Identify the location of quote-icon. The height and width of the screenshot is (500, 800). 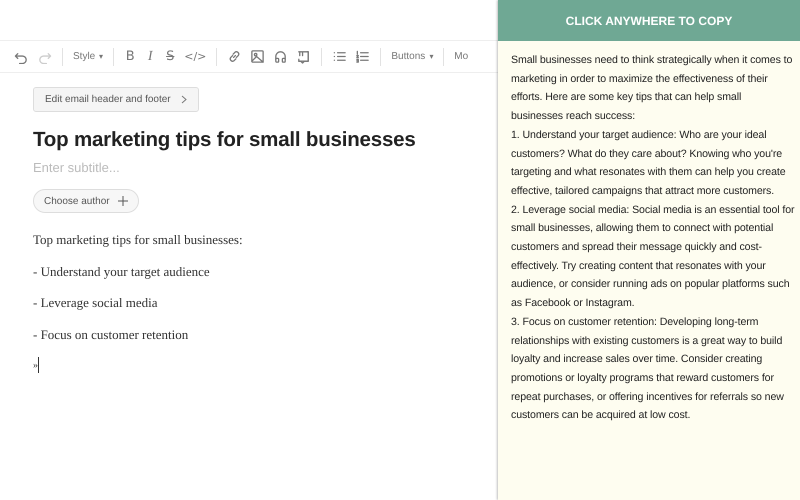
(304, 56).